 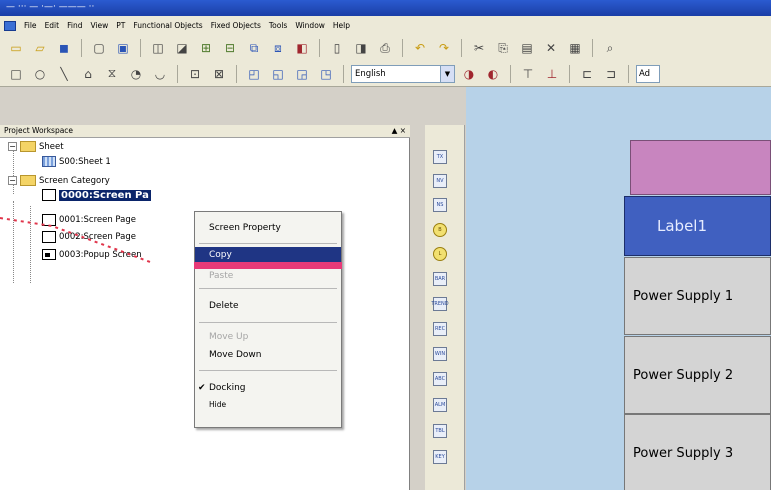 I want to click on annotation-arrow, so click(x=75, y=240).